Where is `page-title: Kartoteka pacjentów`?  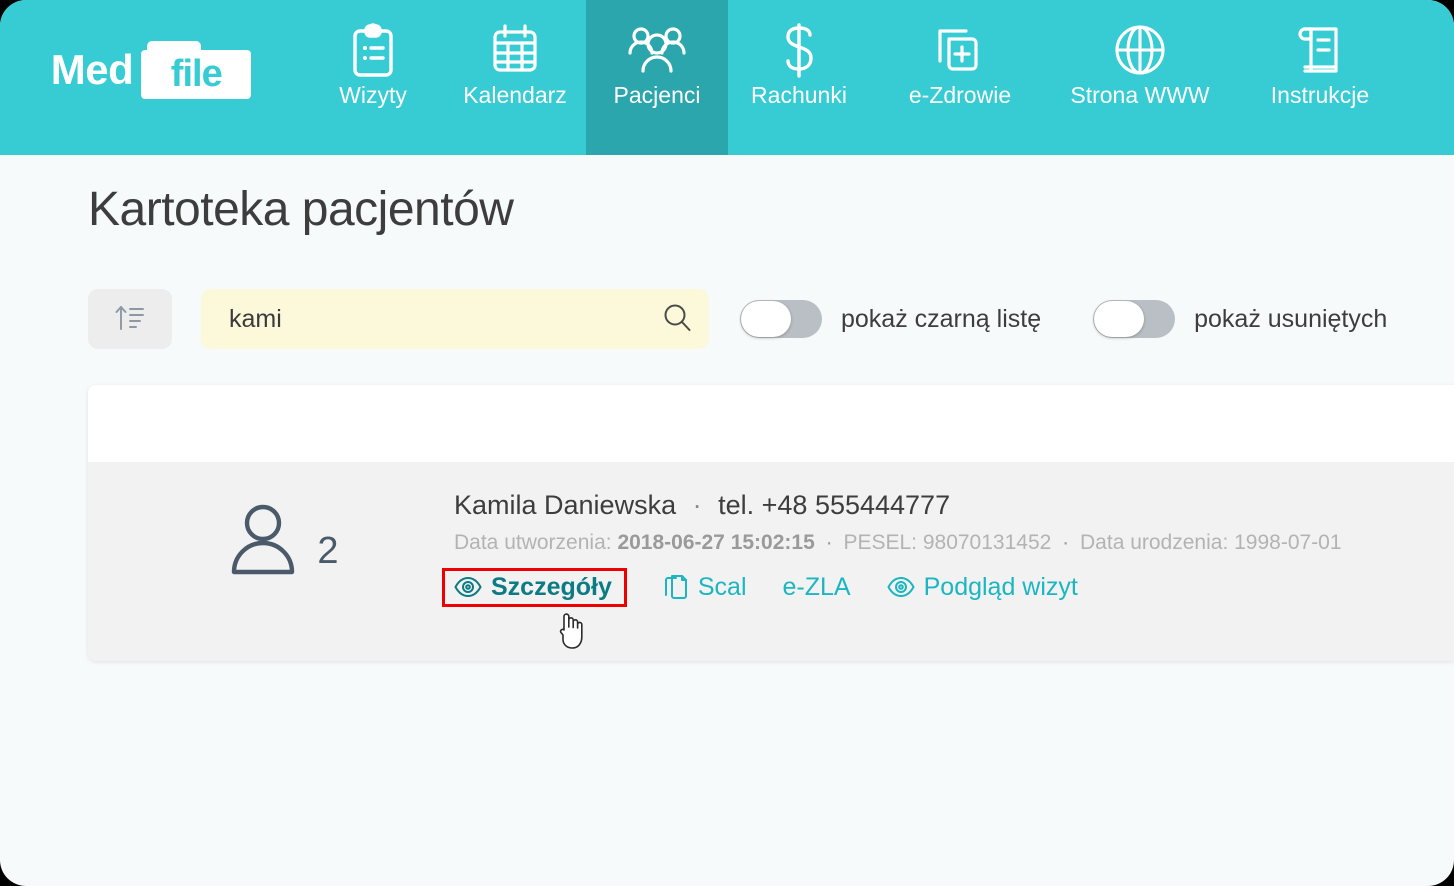 page-title: Kartoteka pacjentów is located at coordinates (301, 209).